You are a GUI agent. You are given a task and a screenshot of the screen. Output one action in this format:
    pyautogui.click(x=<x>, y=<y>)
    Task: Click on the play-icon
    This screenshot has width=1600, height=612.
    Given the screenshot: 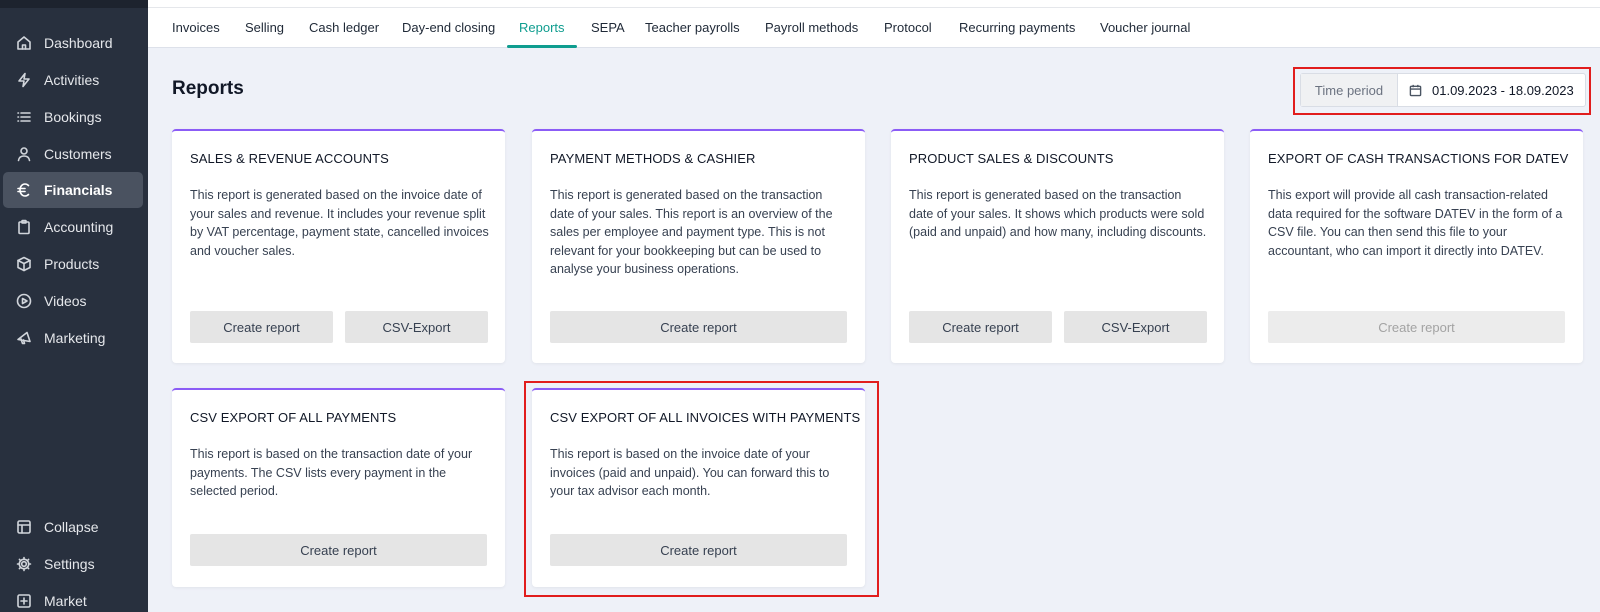 What is the action you would take?
    pyautogui.click(x=24, y=301)
    